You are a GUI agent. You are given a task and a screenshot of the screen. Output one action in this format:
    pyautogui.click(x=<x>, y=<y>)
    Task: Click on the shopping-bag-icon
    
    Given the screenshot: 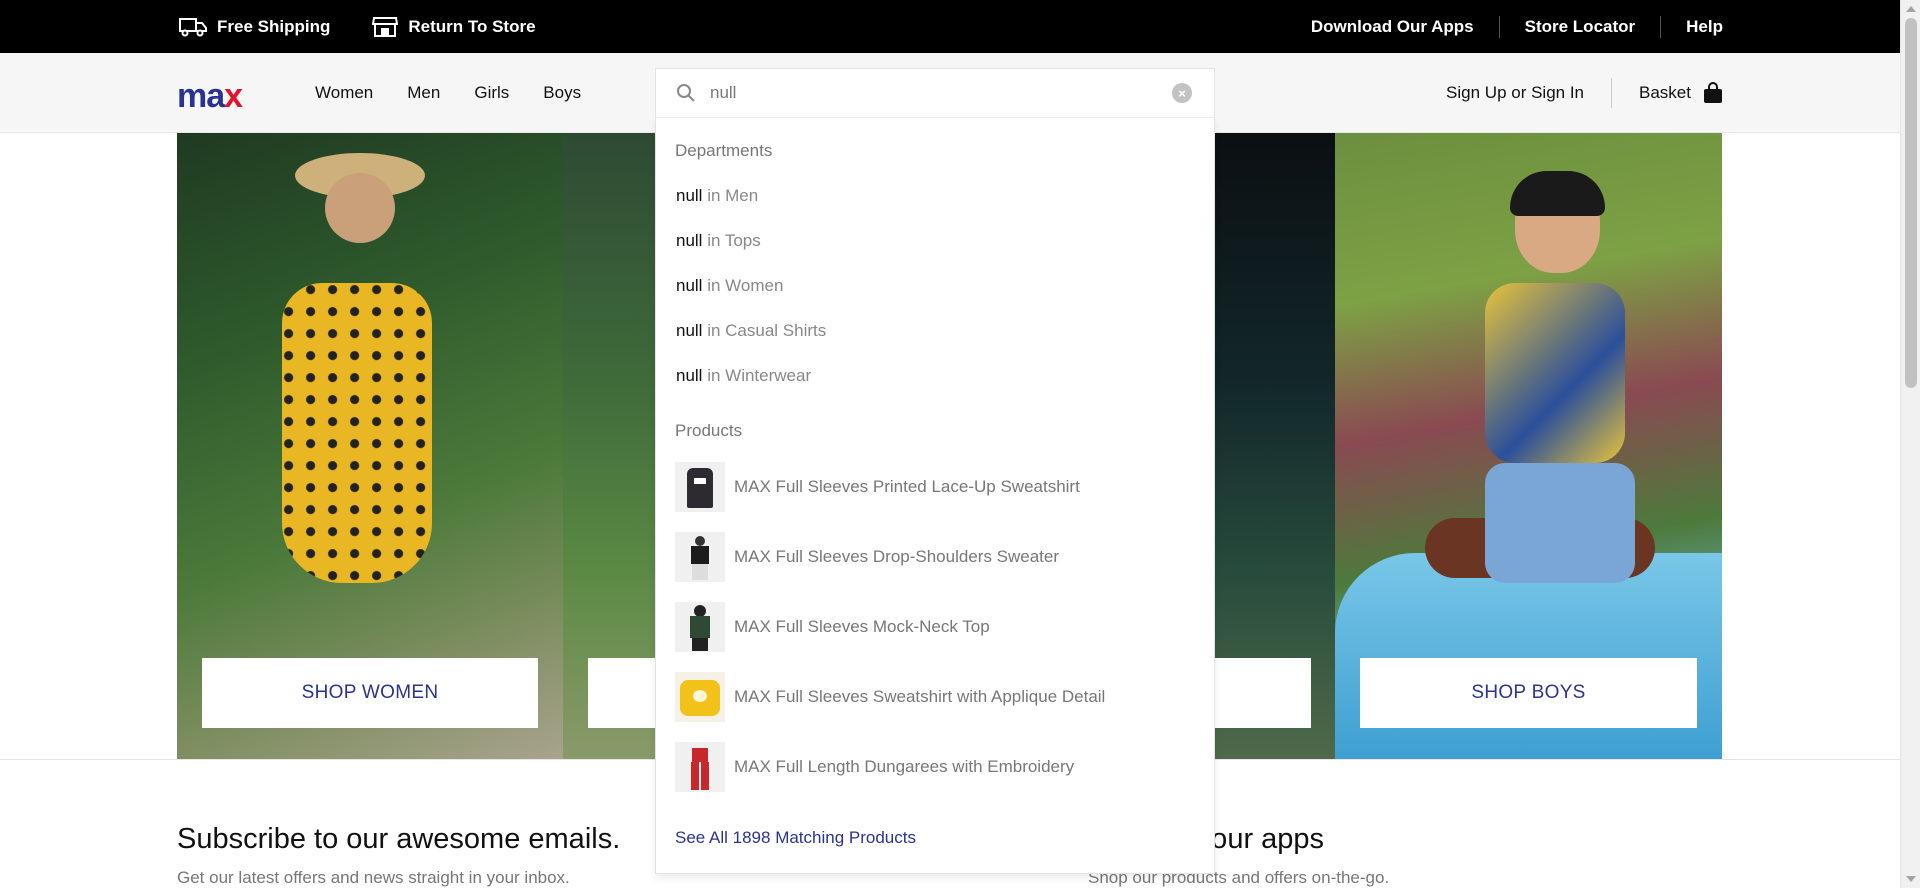 What is the action you would take?
    pyautogui.click(x=1713, y=92)
    